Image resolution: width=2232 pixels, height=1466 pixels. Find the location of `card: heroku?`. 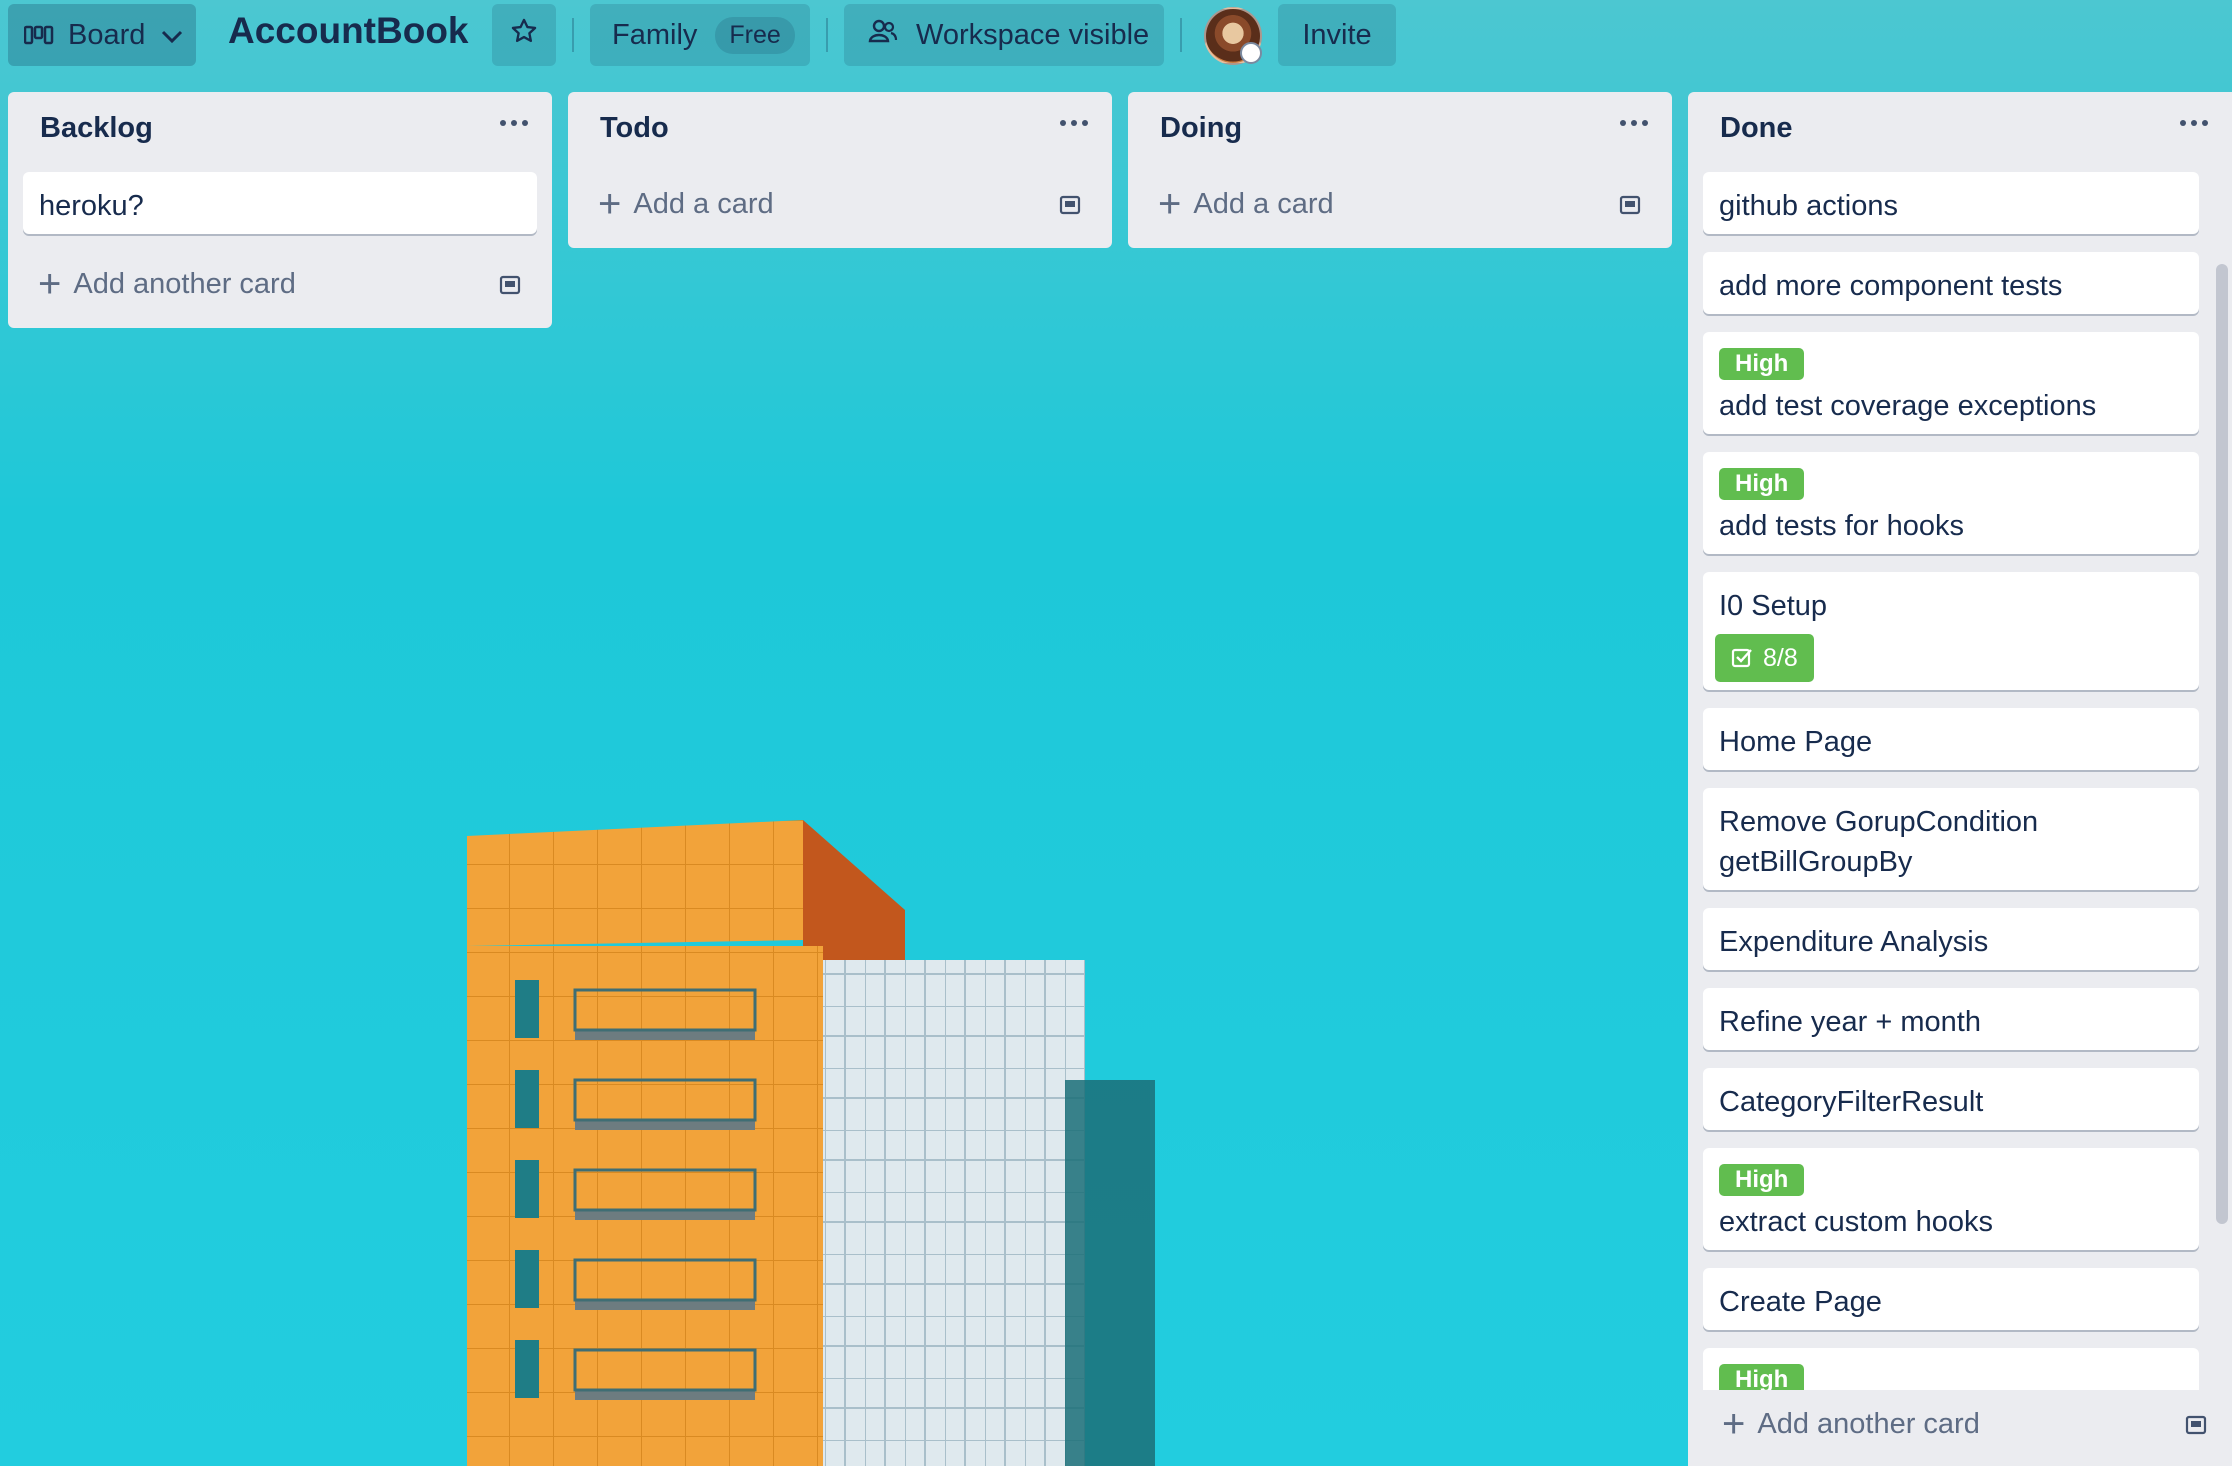

card: heroku? is located at coordinates (280, 203).